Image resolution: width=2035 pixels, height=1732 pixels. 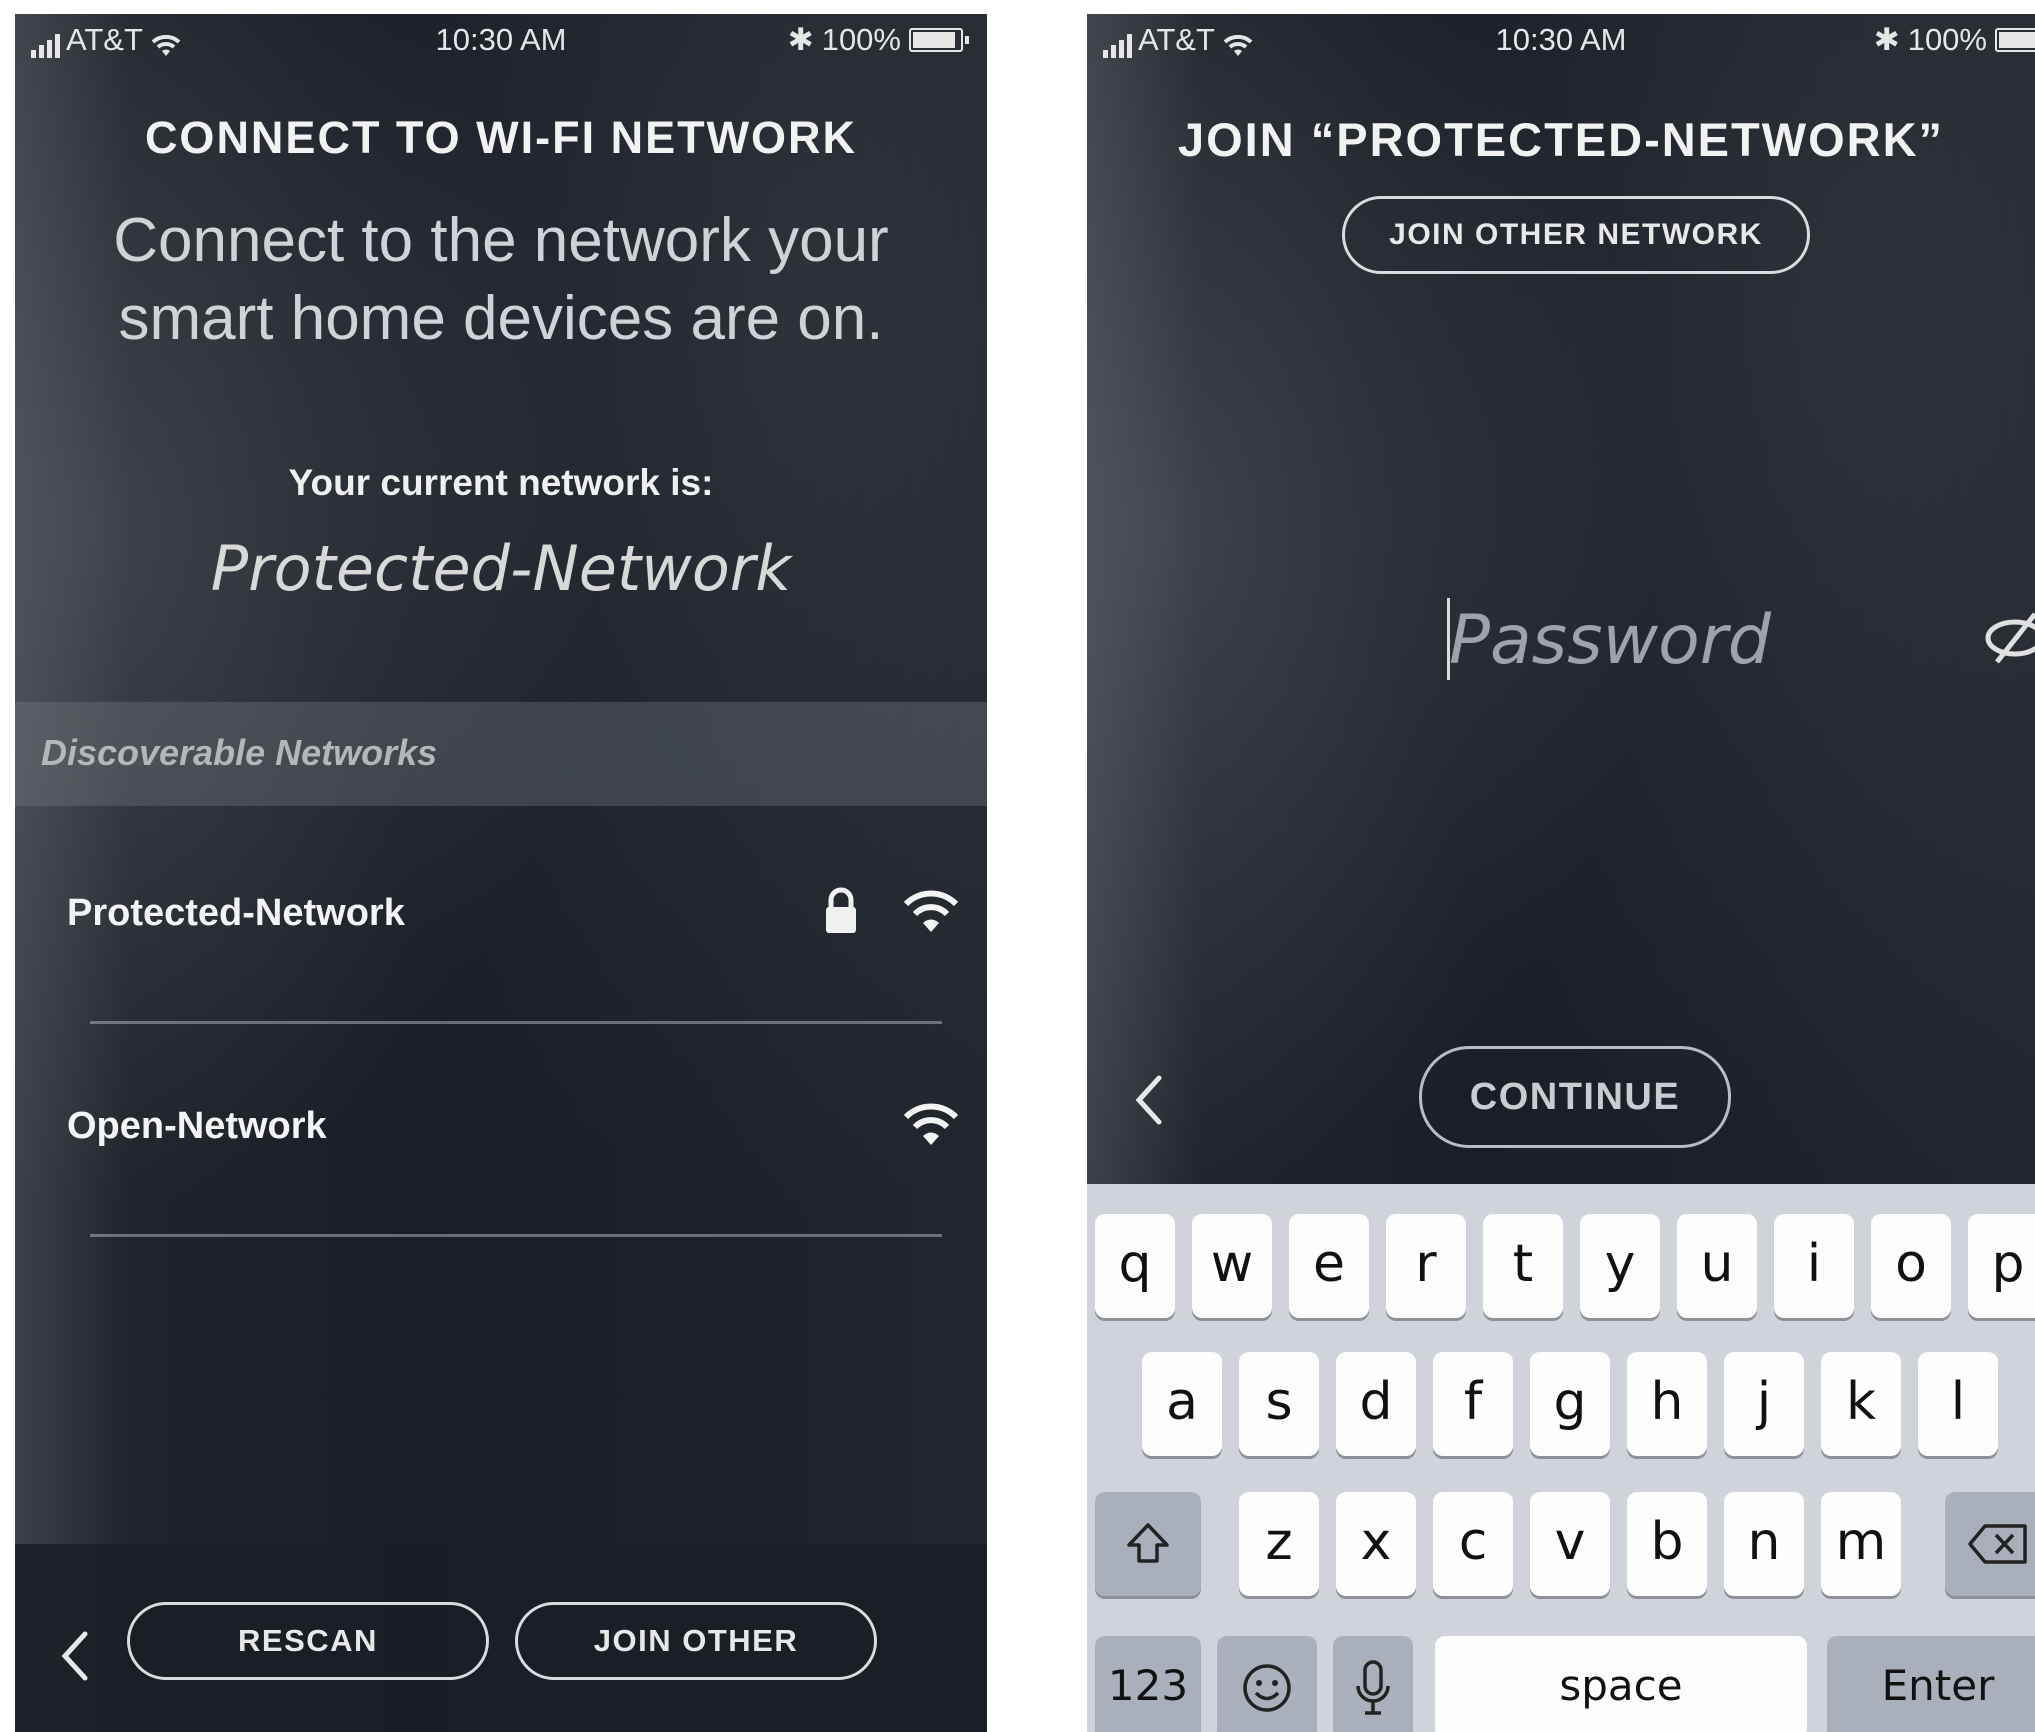 What do you see at coordinates (1182, 1404) in the screenshot?
I see `key-a: a` at bounding box center [1182, 1404].